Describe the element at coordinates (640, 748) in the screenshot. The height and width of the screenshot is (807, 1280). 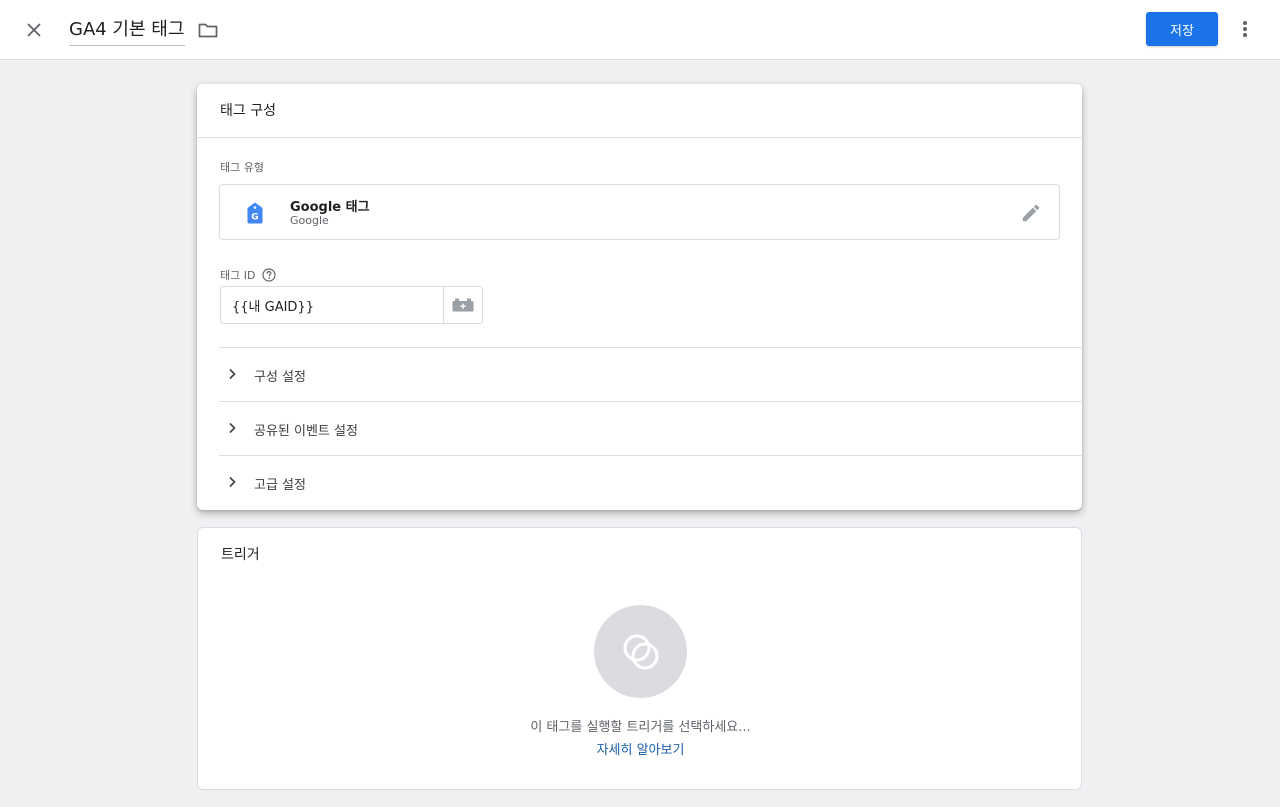
I see `learn-more-link: 자세히 알아보기` at that location.